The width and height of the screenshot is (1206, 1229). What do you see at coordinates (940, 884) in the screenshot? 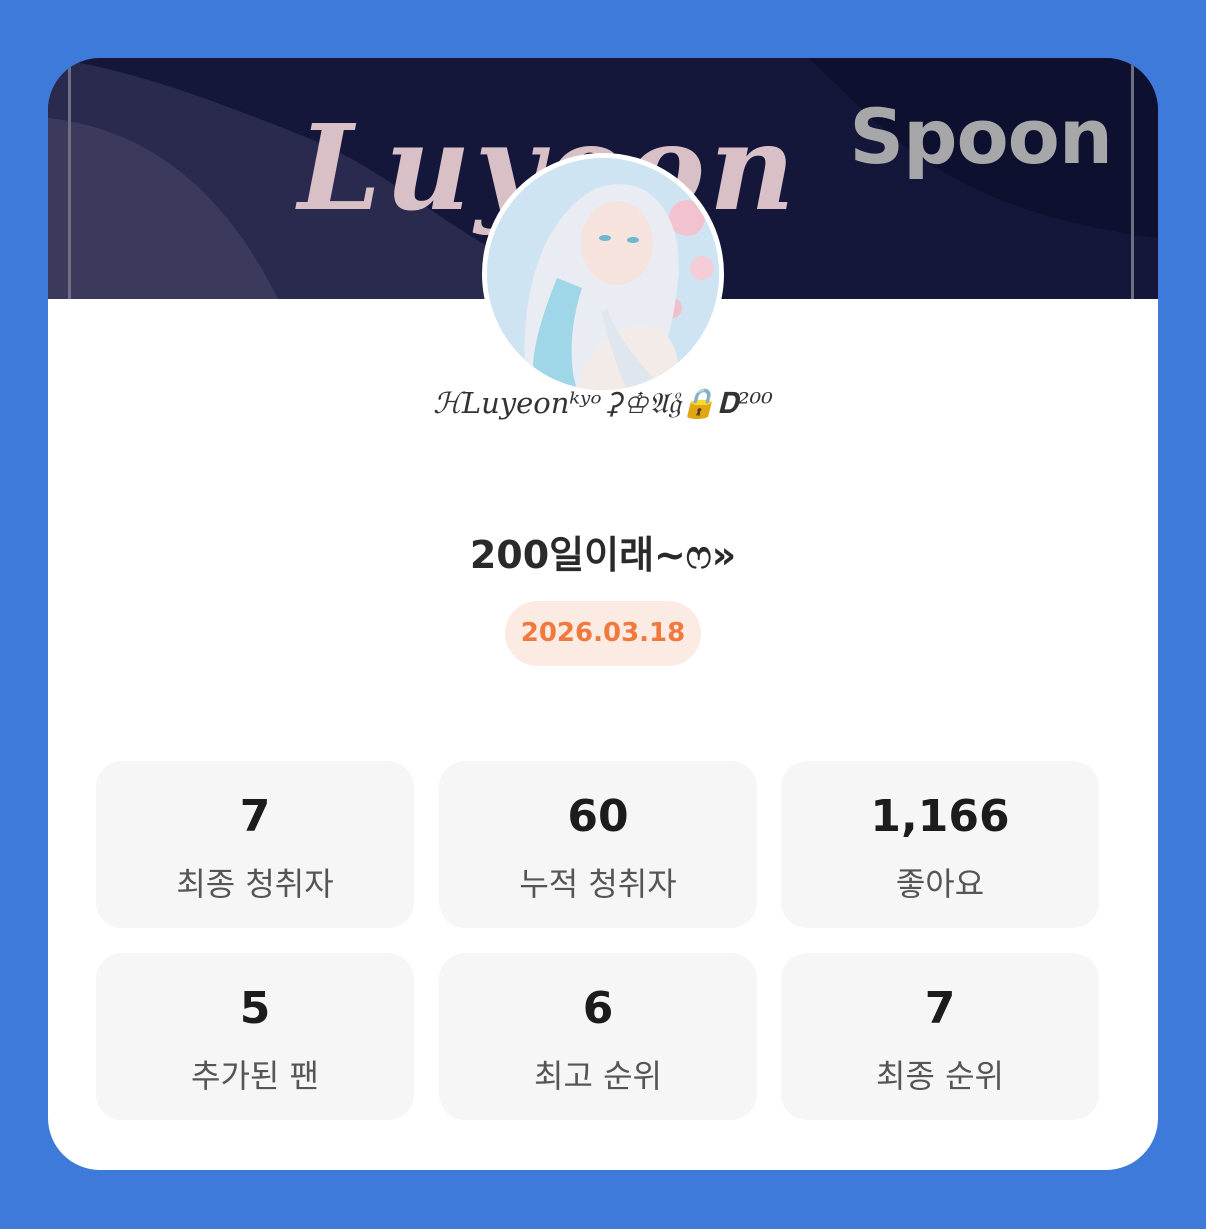
I see `stat-label: 좋아요` at bounding box center [940, 884].